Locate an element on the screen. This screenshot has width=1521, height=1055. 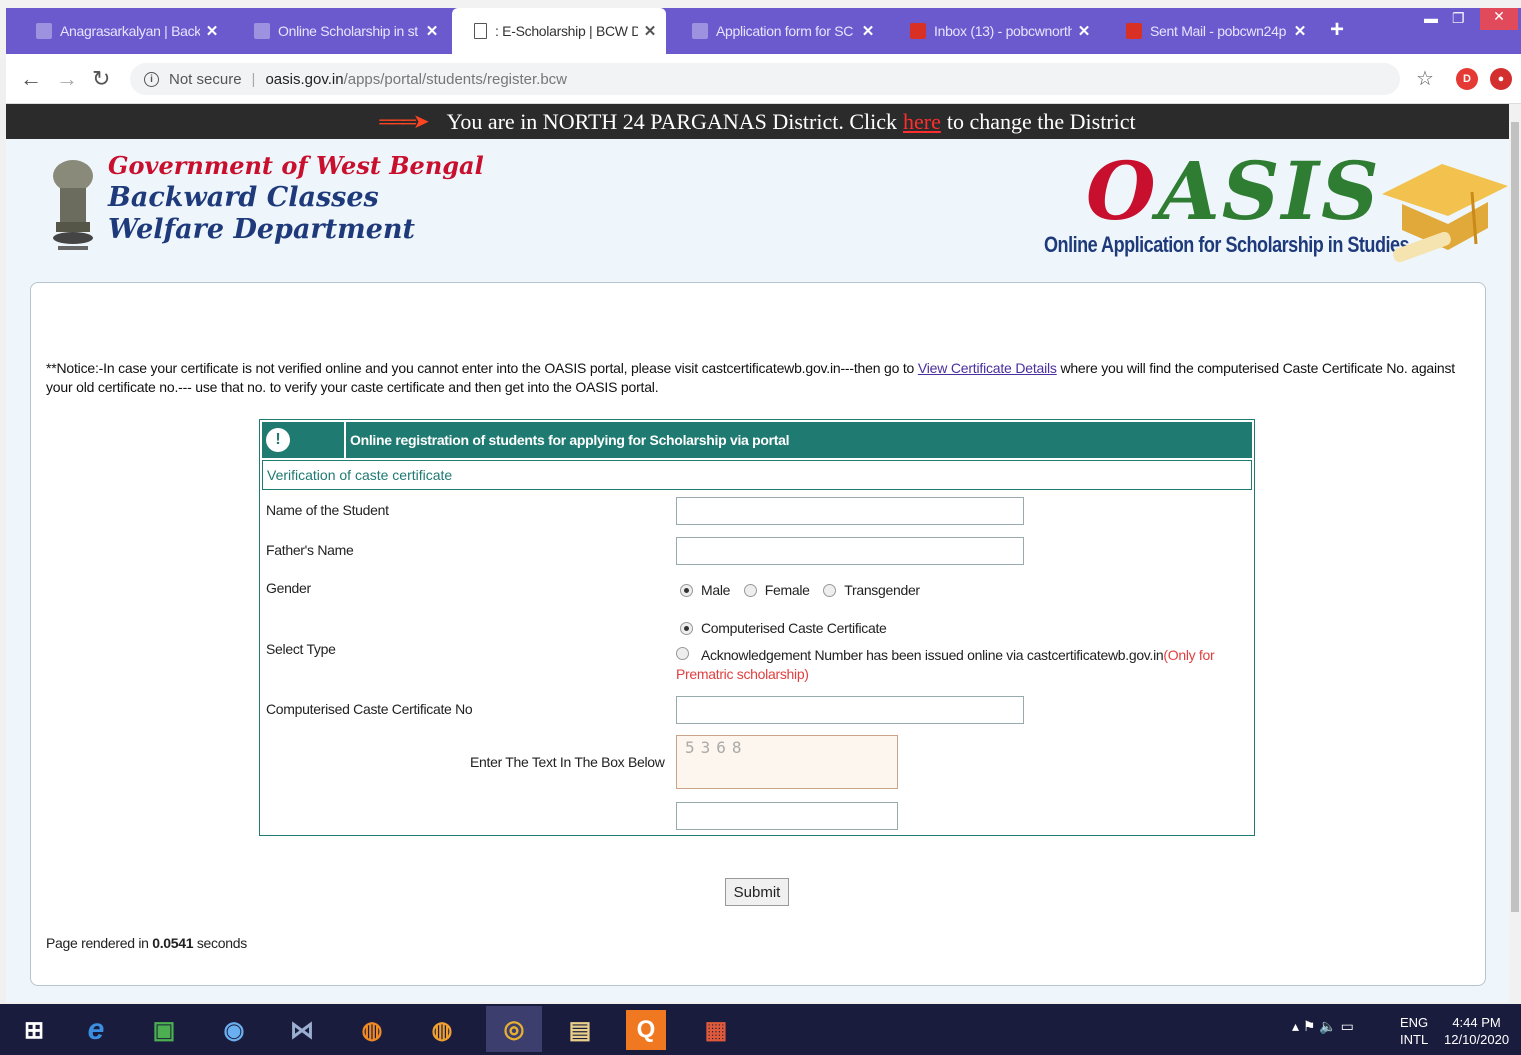
select-type-label: Select Type is located at coordinates (301, 649).